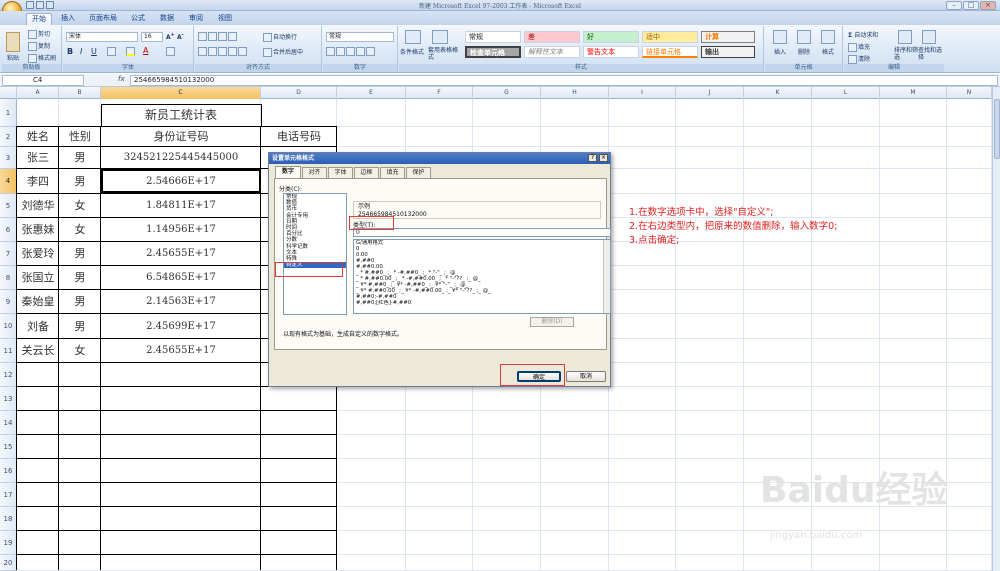  What do you see at coordinates (181, 326) in the screenshot?
I see `id-number-cell: 2.45699E+17` at bounding box center [181, 326].